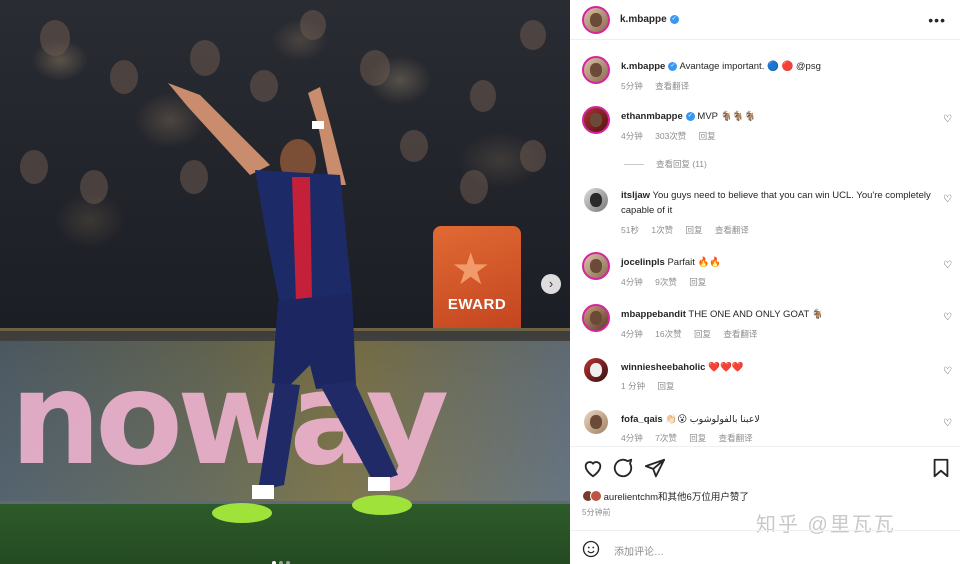 This screenshot has width=960, height=564. I want to click on comment-username: mbappebandit, so click(653, 314).